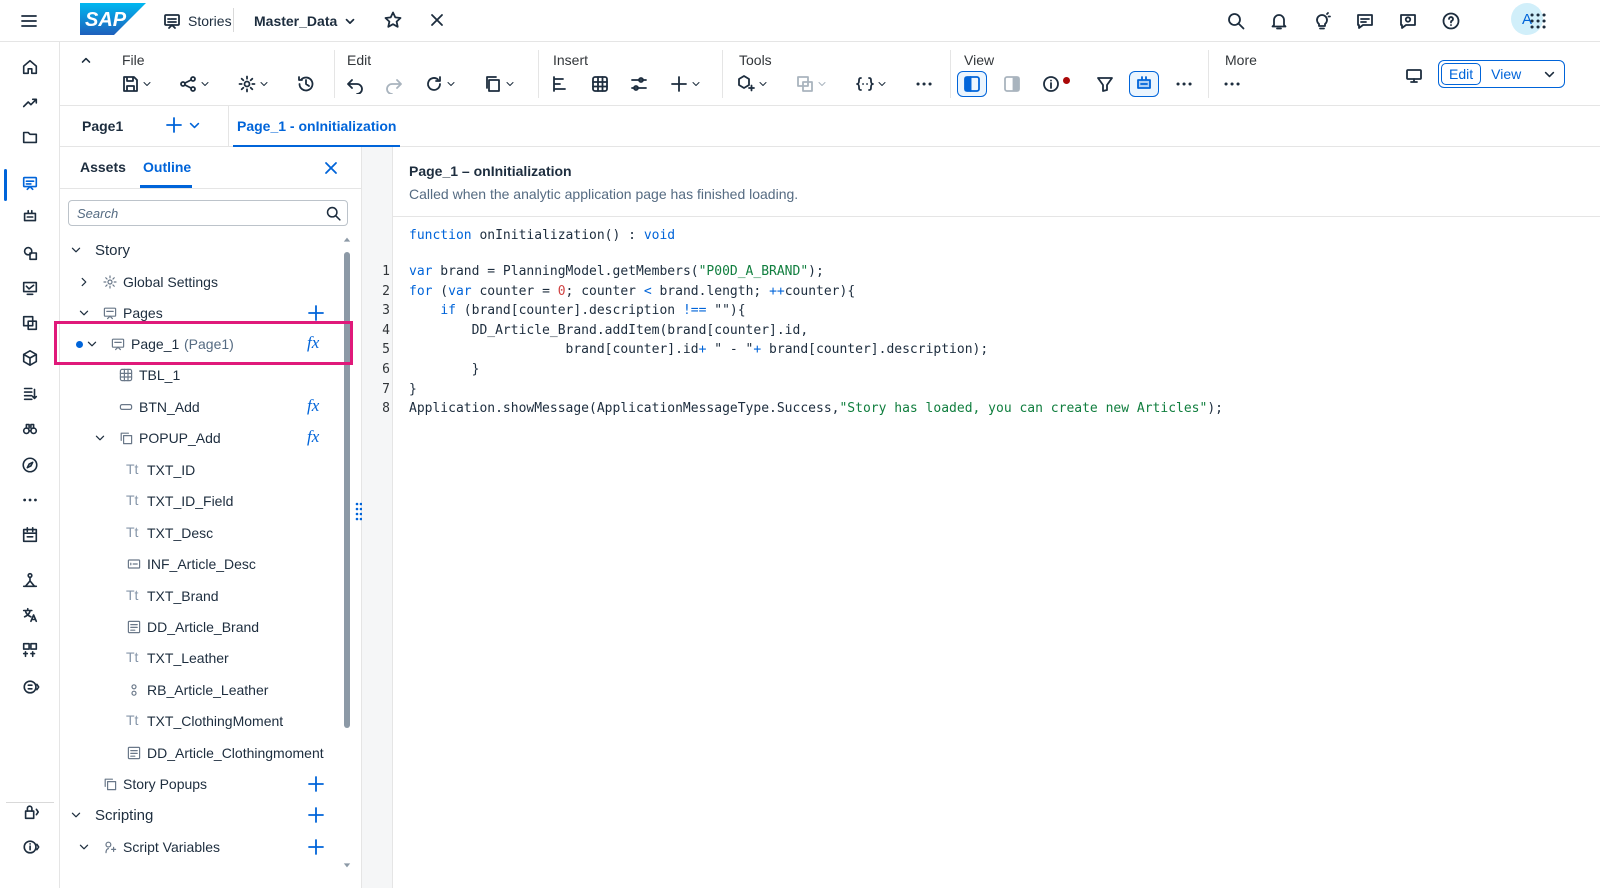 The width and height of the screenshot is (1600, 888). What do you see at coordinates (347, 865) in the screenshot?
I see `scroll-down-arrow-icon` at bounding box center [347, 865].